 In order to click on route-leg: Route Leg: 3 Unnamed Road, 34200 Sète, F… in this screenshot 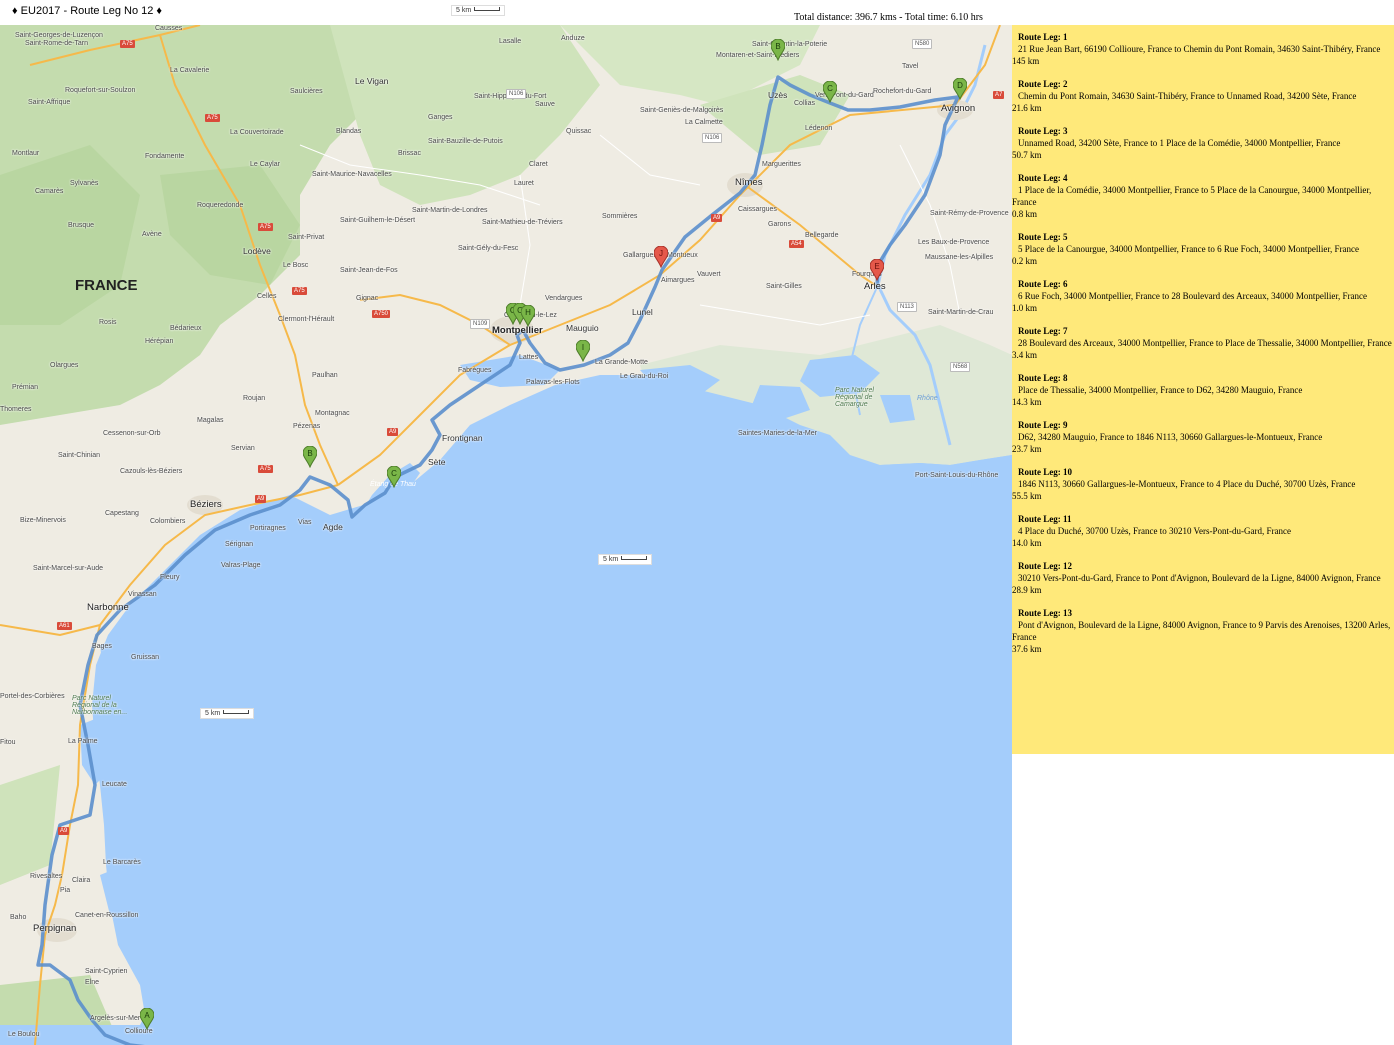, I will do `click(1202, 143)`.